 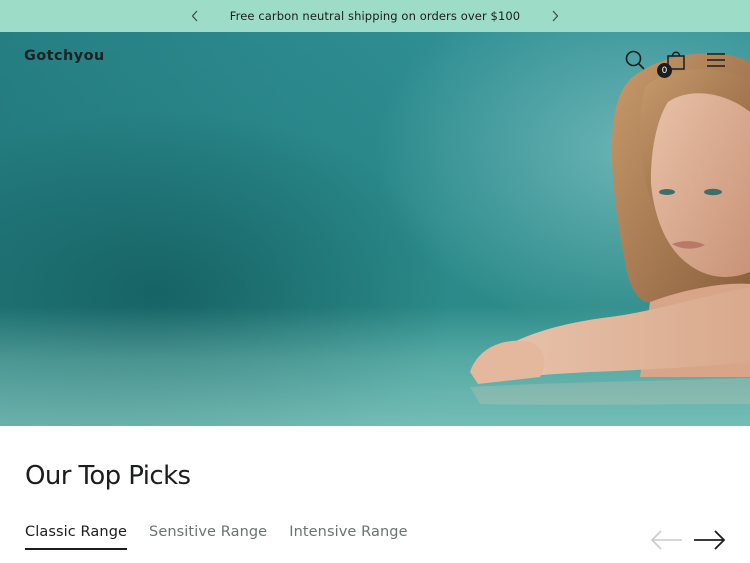 I want to click on announcement-prev-button, so click(x=195, y=16).